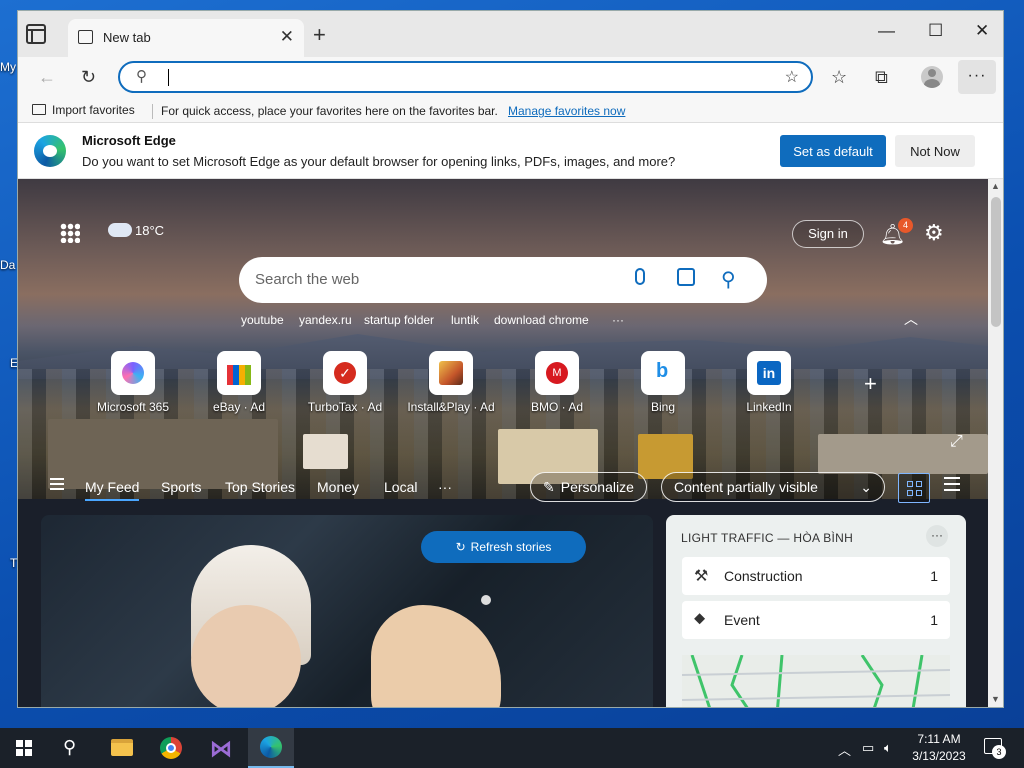 The height and width of the screenshot is (768, 1024). What do you see at coordinates (934, 233) in the screenshot?
I see `page-settings-gear-icon: ⚙` at bounding box center [934, 233].